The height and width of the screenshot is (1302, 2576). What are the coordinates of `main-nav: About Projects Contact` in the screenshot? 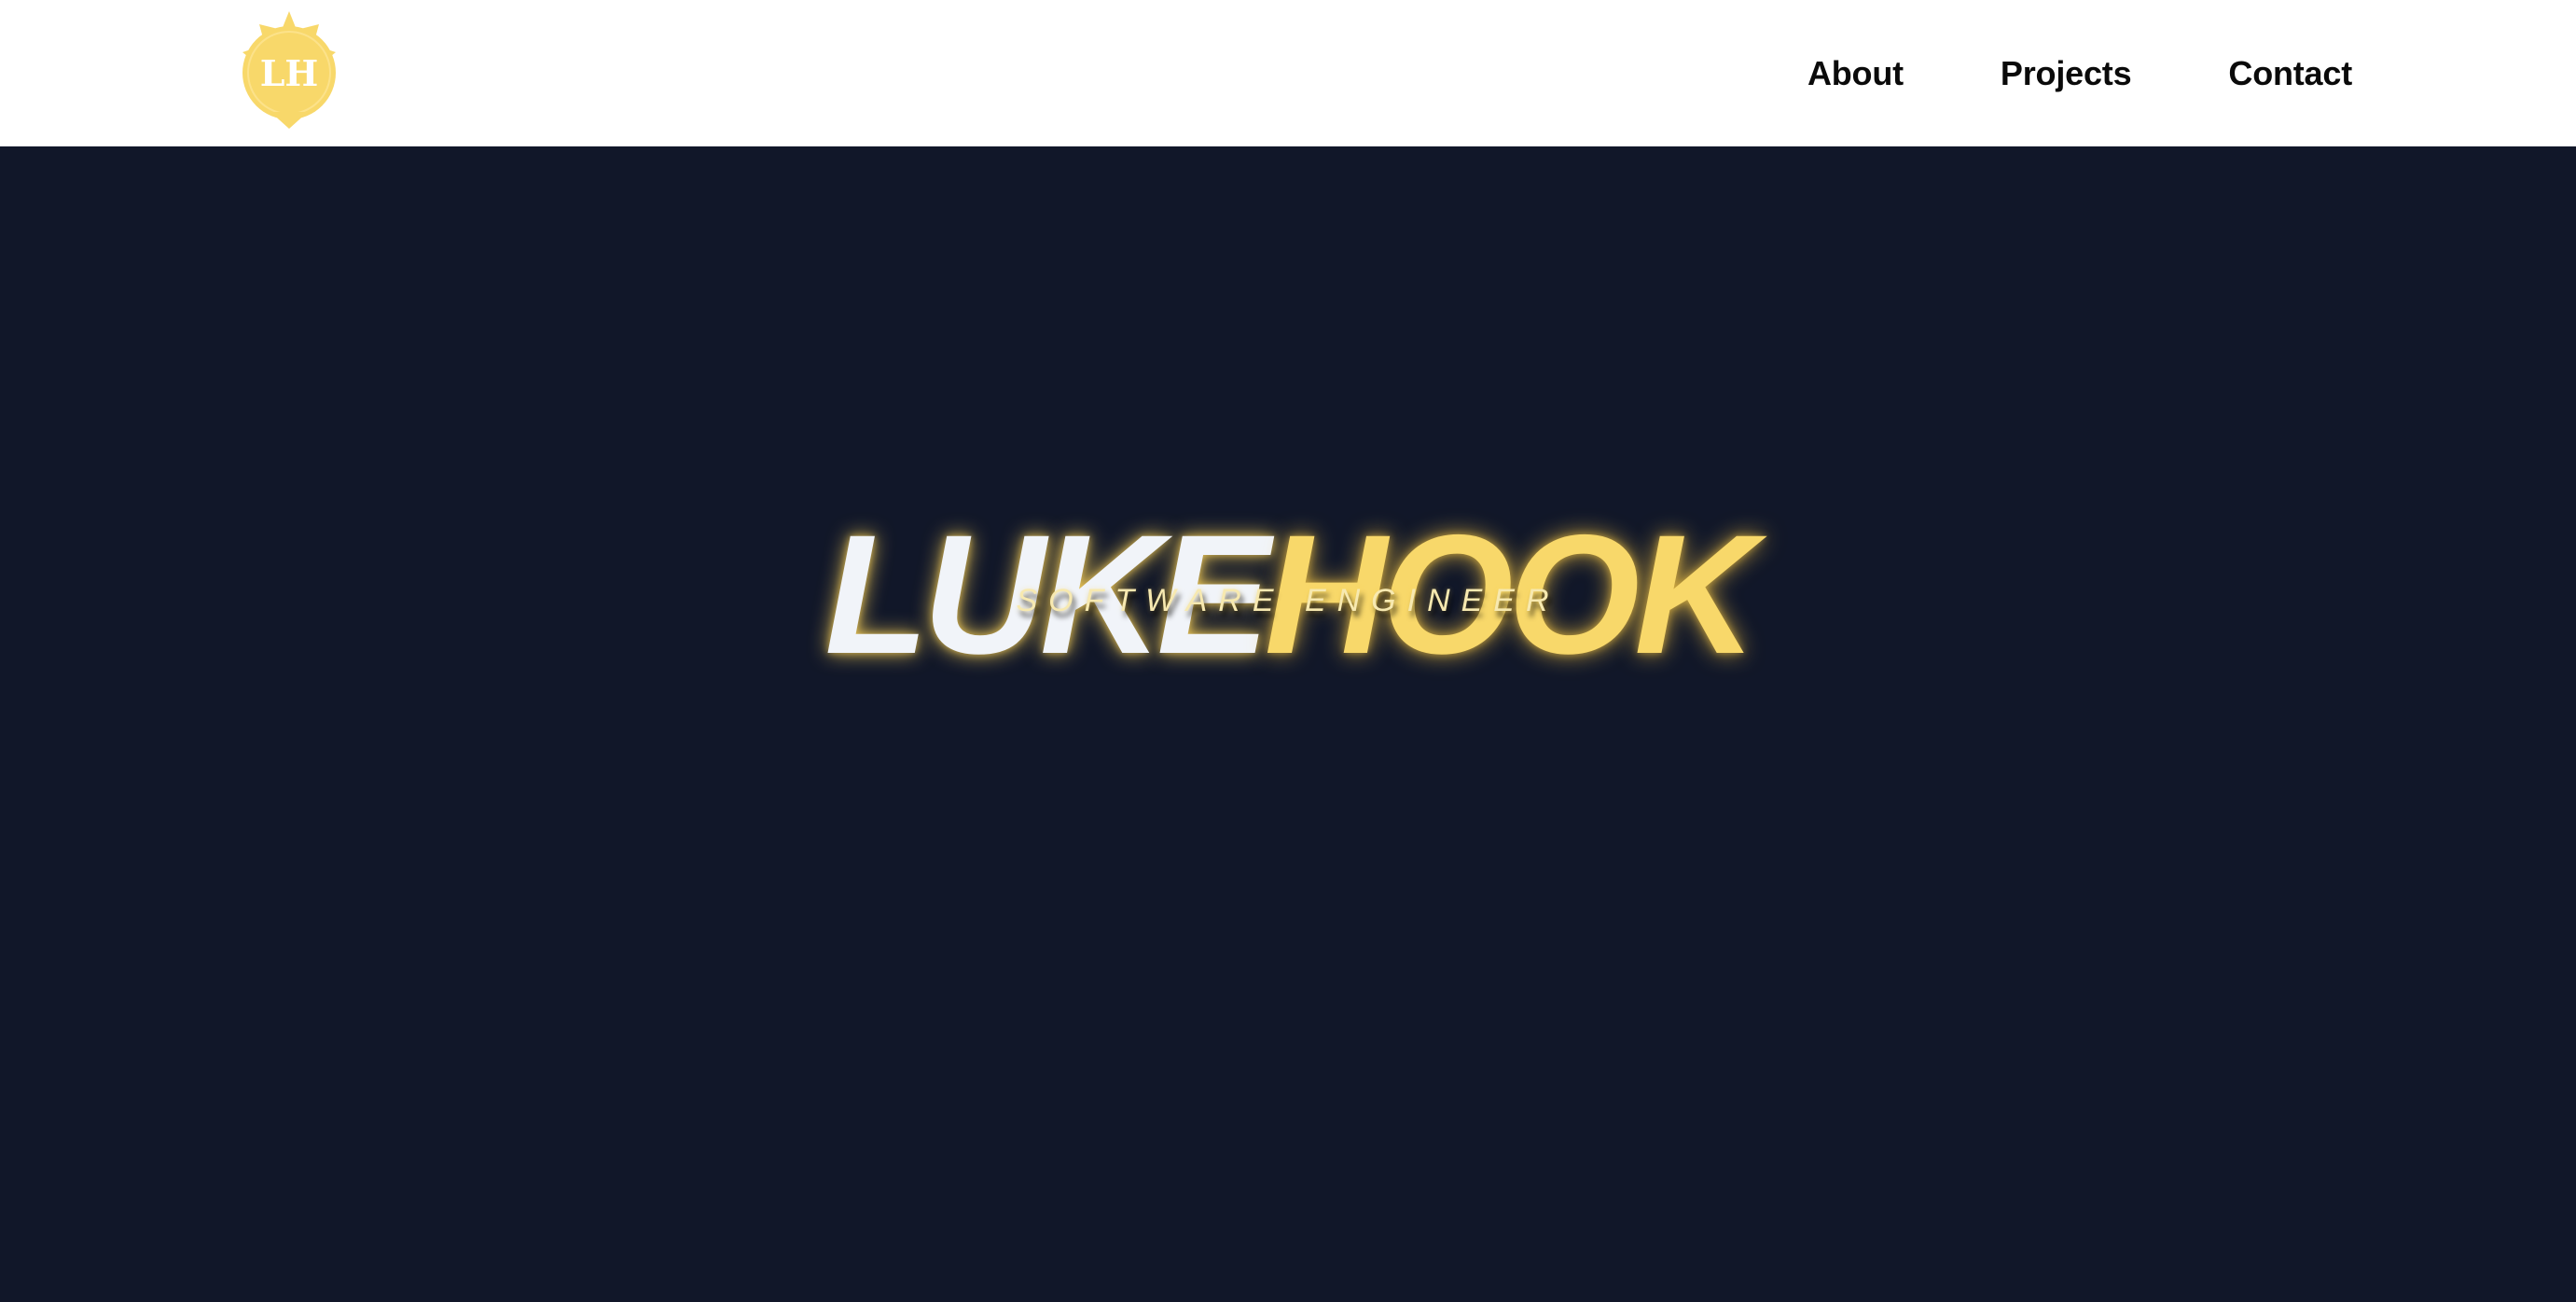 It's located at (2079, 73).